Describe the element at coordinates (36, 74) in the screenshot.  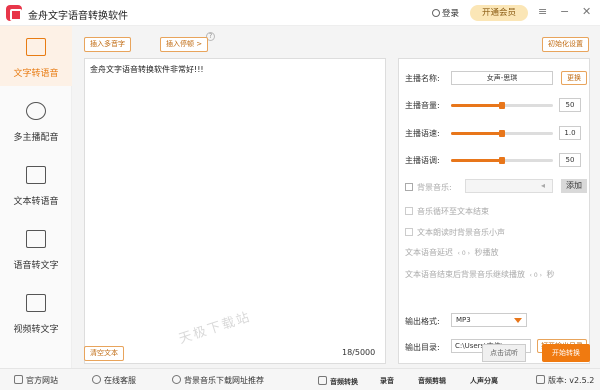
I see `sidebar-item-label: 文字转语音` at that location.